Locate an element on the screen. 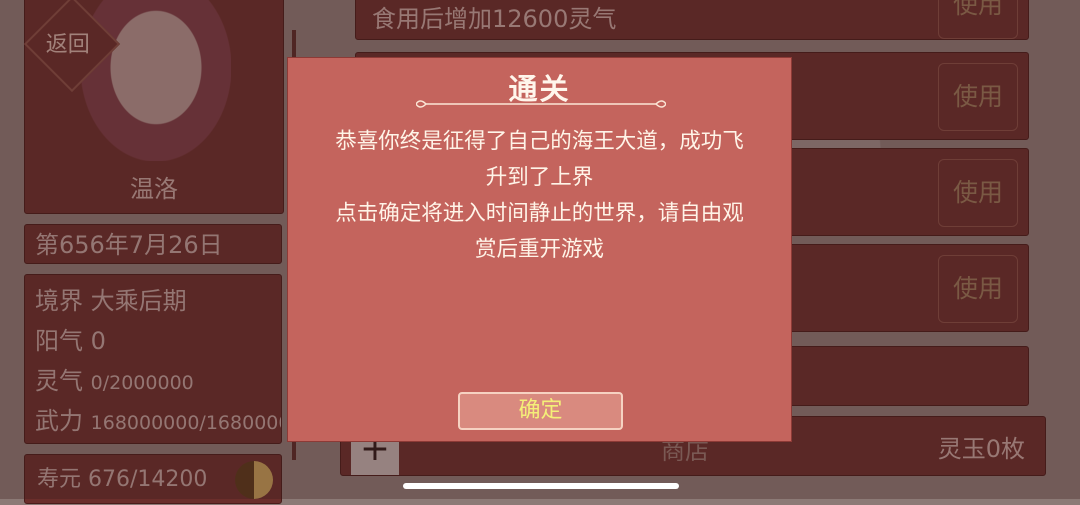 Image resolution: width=1080 pixels, height=505 pixels. ornament-divider-icon is located at coordinates (541, 104).